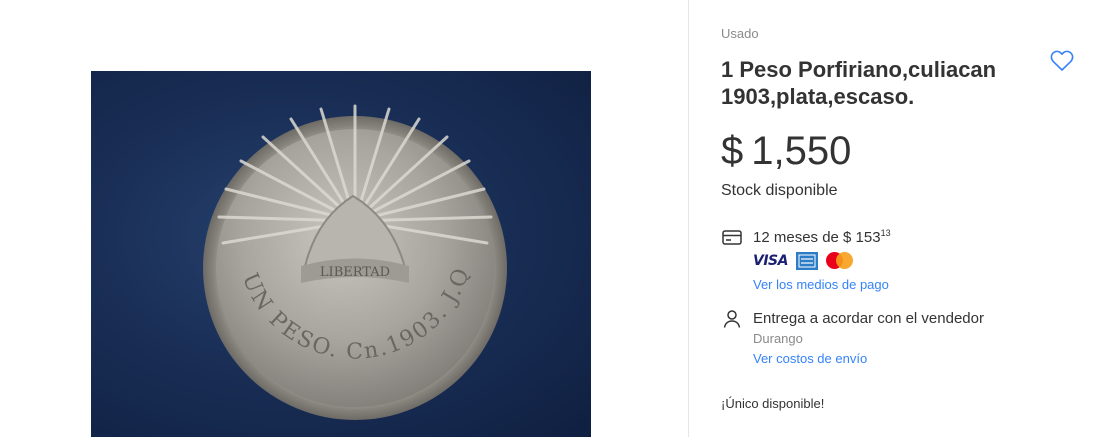 The height and width of the screenshot is (437, 1100). What do you see at coordinates (778, 338) in the screenshot?
I see `seller-location: Durango` at bounding box center [778, 338].